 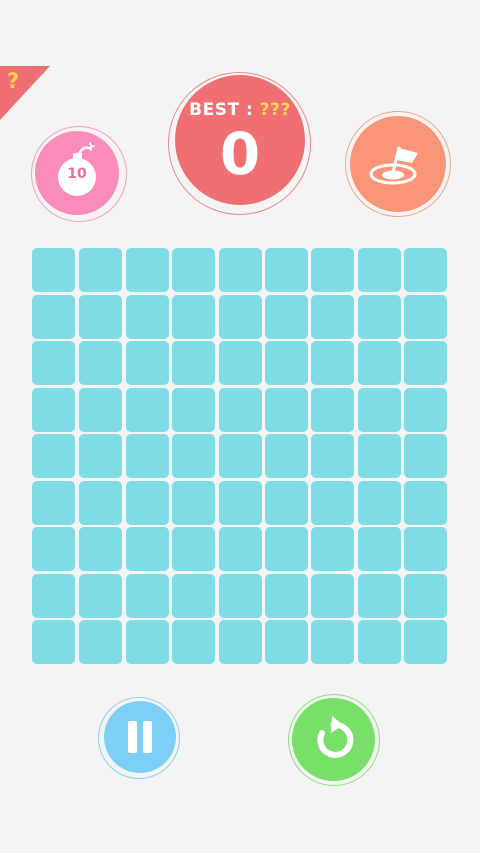 What do you see at coordinates (335, 737) in the screenshot?
I see `restart-icon` at bounding box center [335, 737].